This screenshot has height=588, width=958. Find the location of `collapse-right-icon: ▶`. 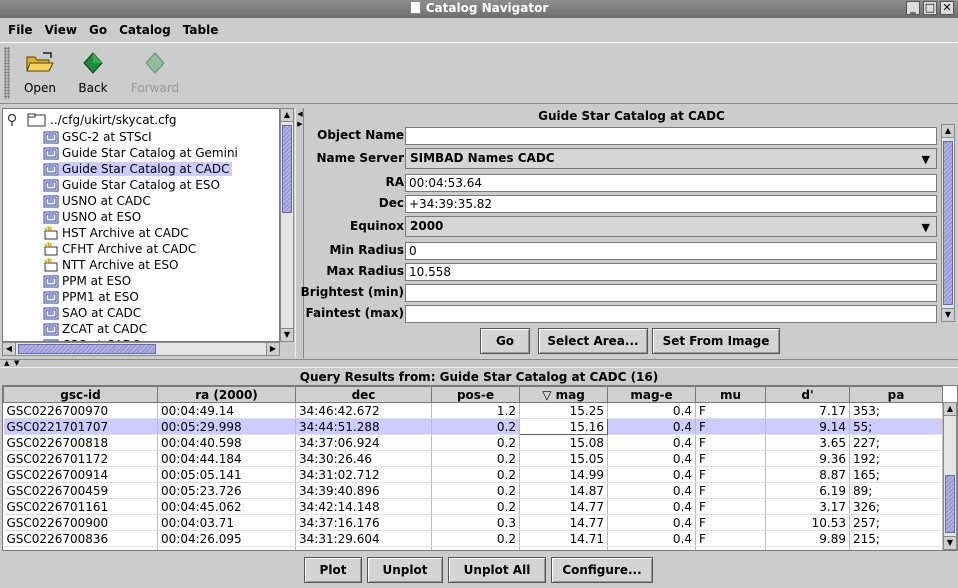

collapse-right-icon: ▶ is located at coordinates (300, 124).